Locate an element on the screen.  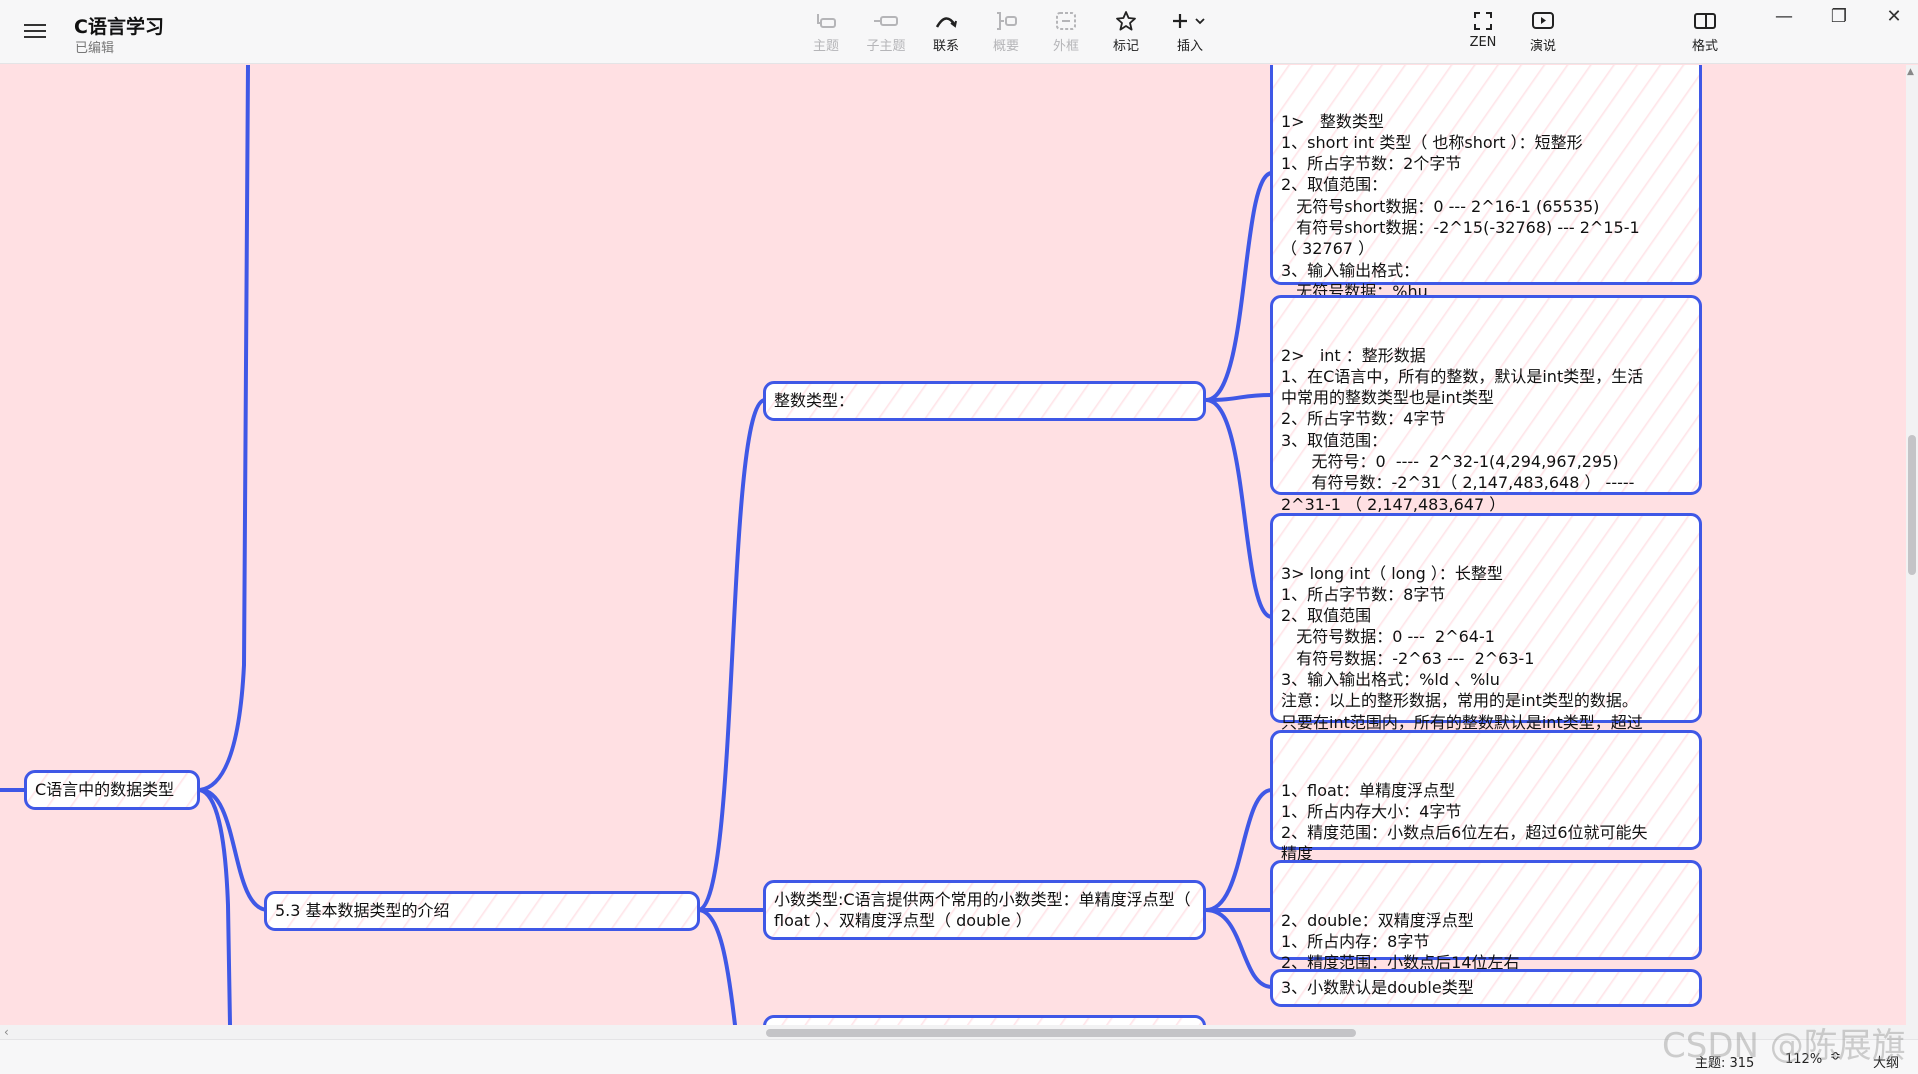
marker-button: 标记 is located at coordinates (1126, 33).